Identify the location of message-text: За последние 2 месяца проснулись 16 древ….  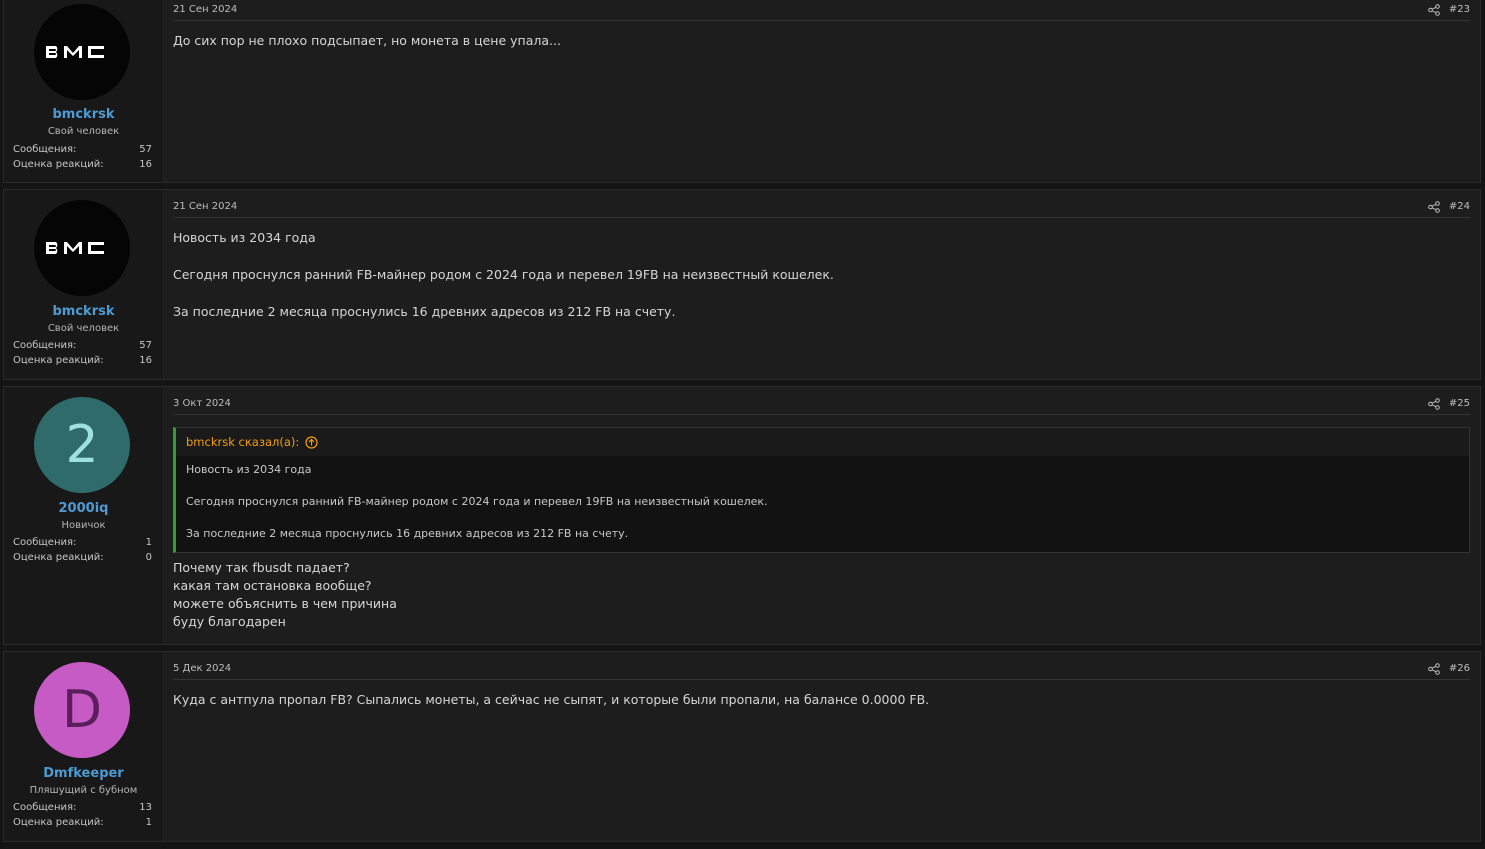
(424, 311).